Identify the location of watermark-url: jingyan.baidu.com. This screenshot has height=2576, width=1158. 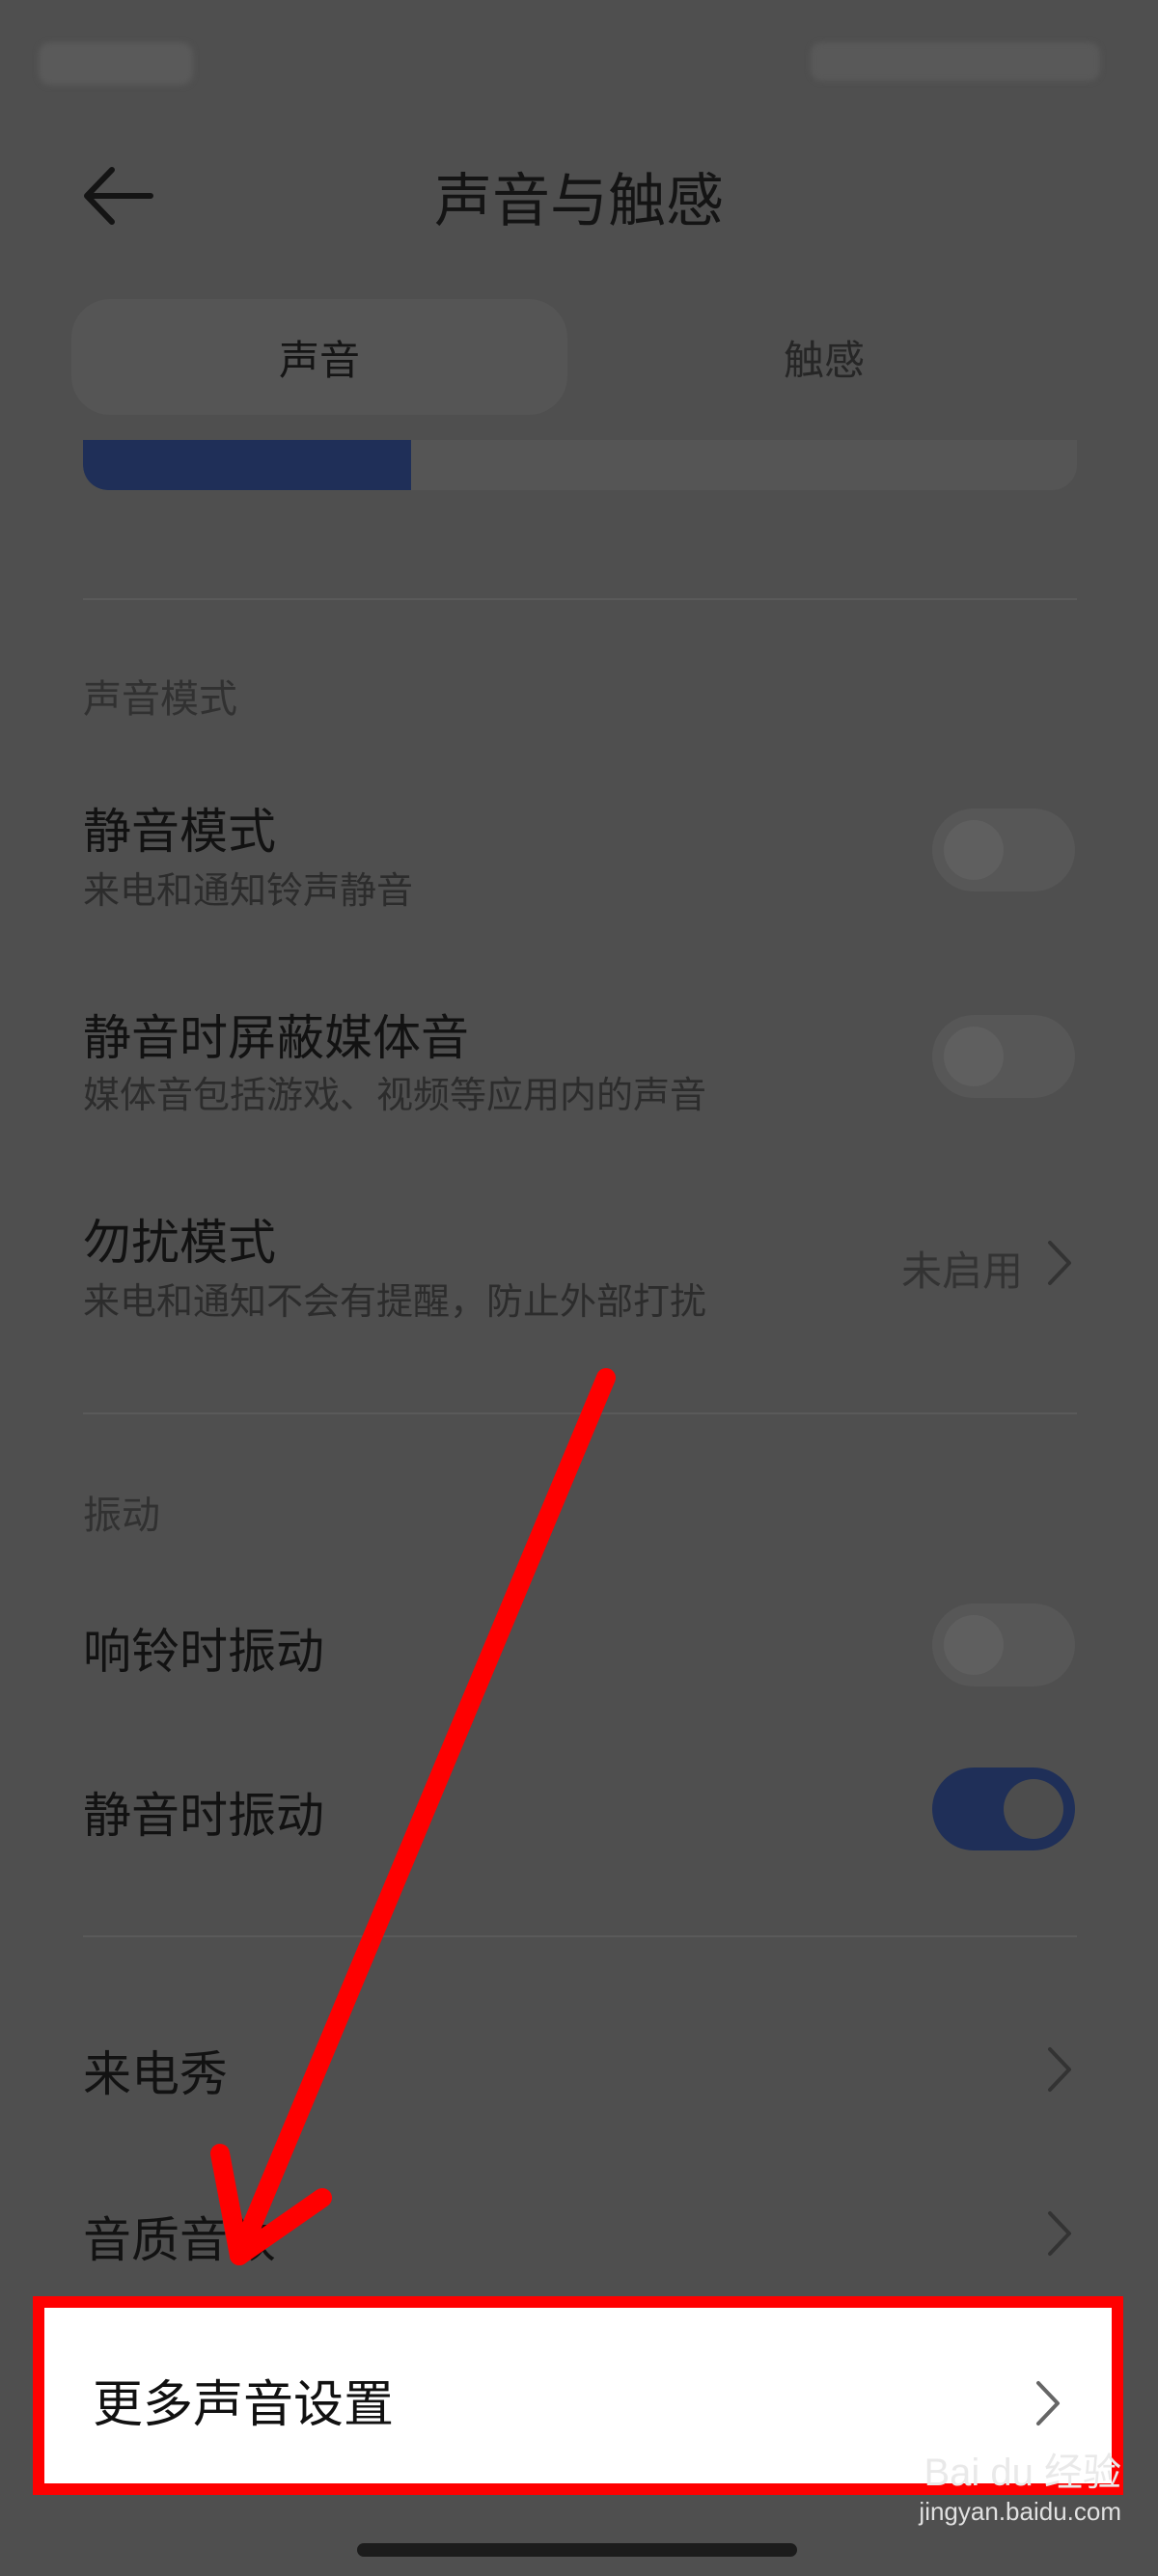
(1020, 2512).